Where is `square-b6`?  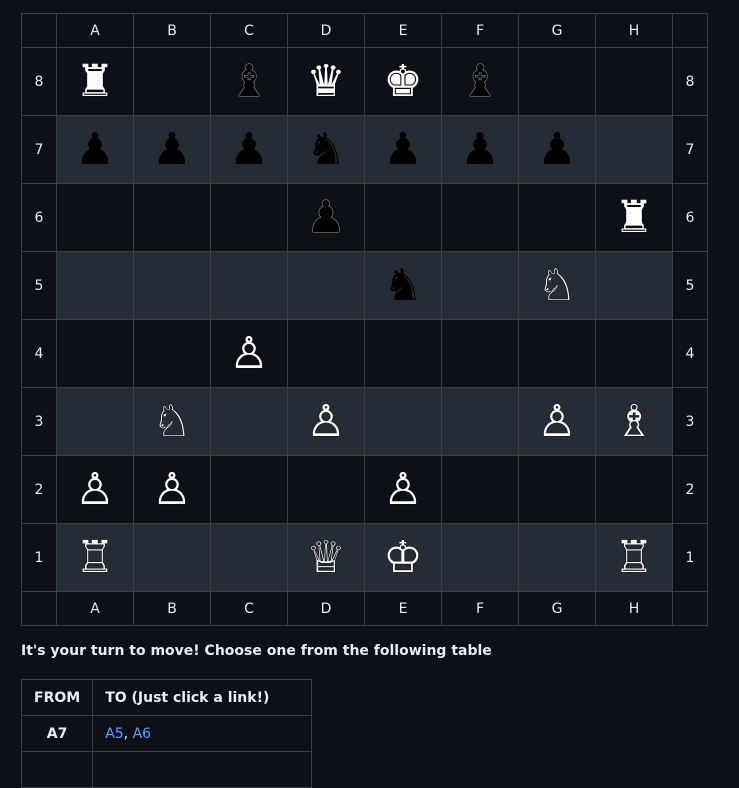 square-b6 is located at coordinates (172, 217).